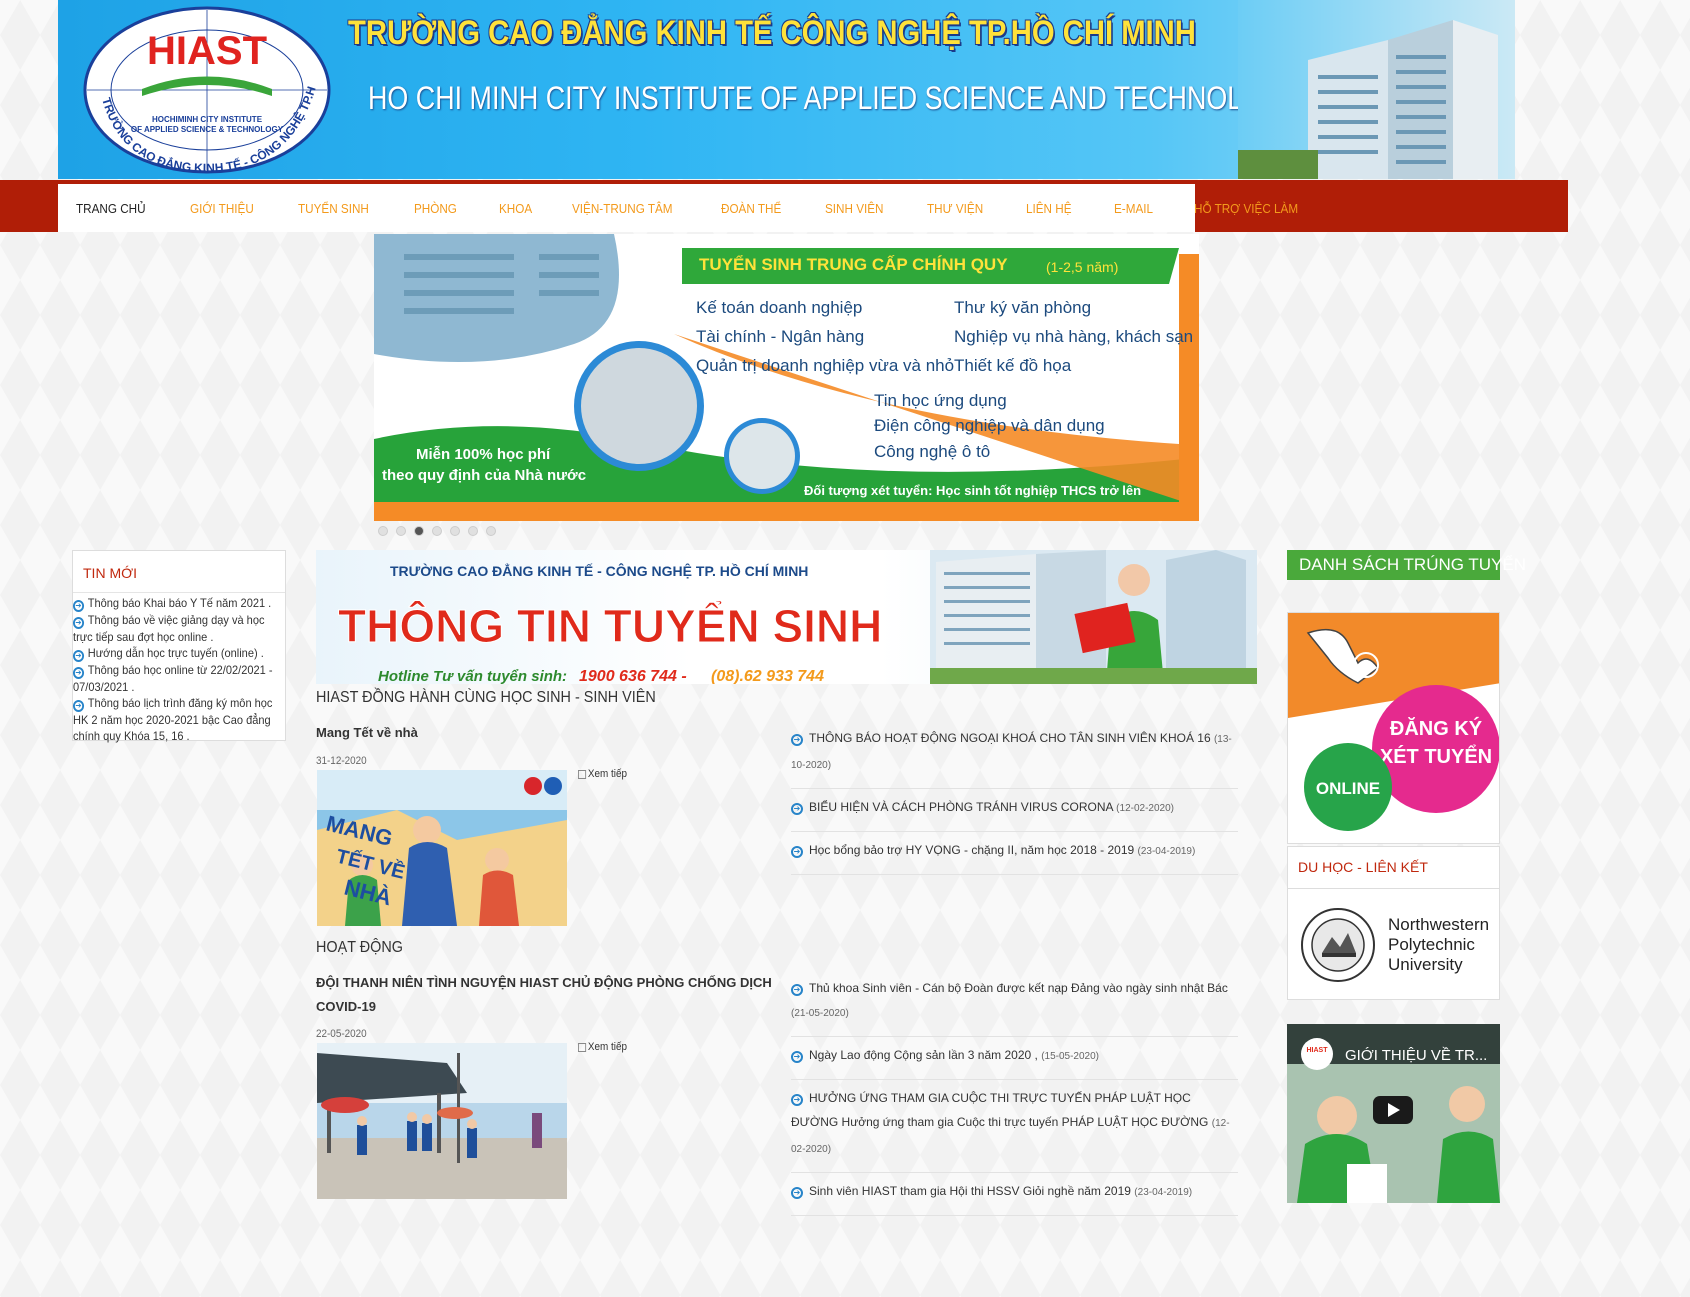 The width and height of the screenshot is (1690, 1297). What do you see at coordinates (610, 626) in the screenshot?
I see `svg-text: THÔNG TIN TUYỂN SINH` at bounding box center [610, 626].